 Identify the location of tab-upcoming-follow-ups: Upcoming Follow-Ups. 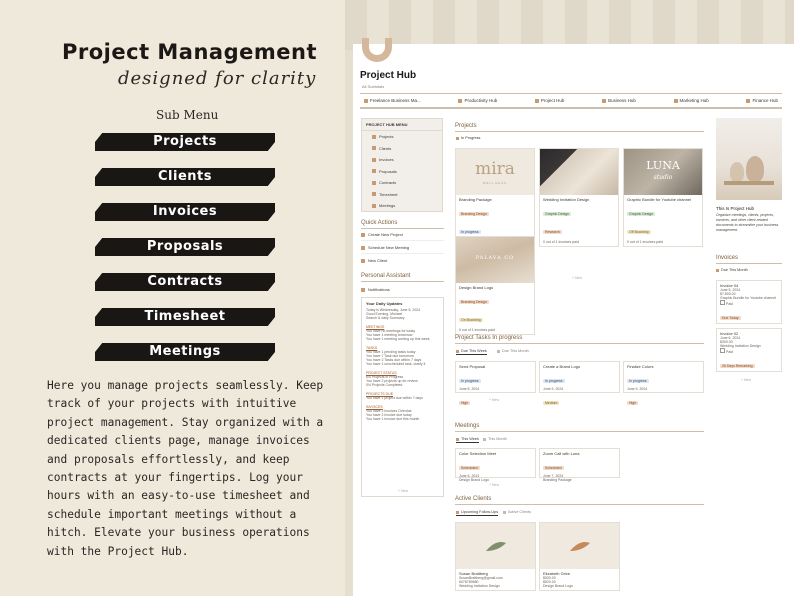
(477, 513).